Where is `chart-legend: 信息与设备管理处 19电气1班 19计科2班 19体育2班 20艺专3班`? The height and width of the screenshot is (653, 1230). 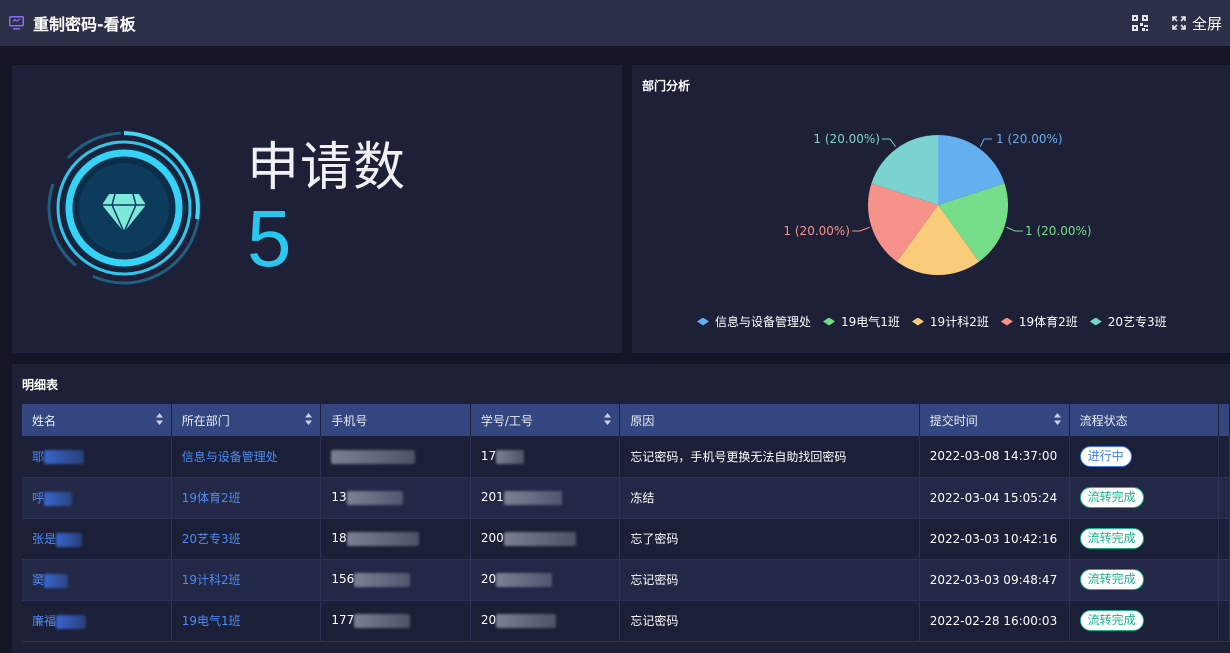
chart-legend: 信息与设备管理处 19电气1班 19计科2班 19体育2班 20艺专3班 is located at coordinates (938, 321).